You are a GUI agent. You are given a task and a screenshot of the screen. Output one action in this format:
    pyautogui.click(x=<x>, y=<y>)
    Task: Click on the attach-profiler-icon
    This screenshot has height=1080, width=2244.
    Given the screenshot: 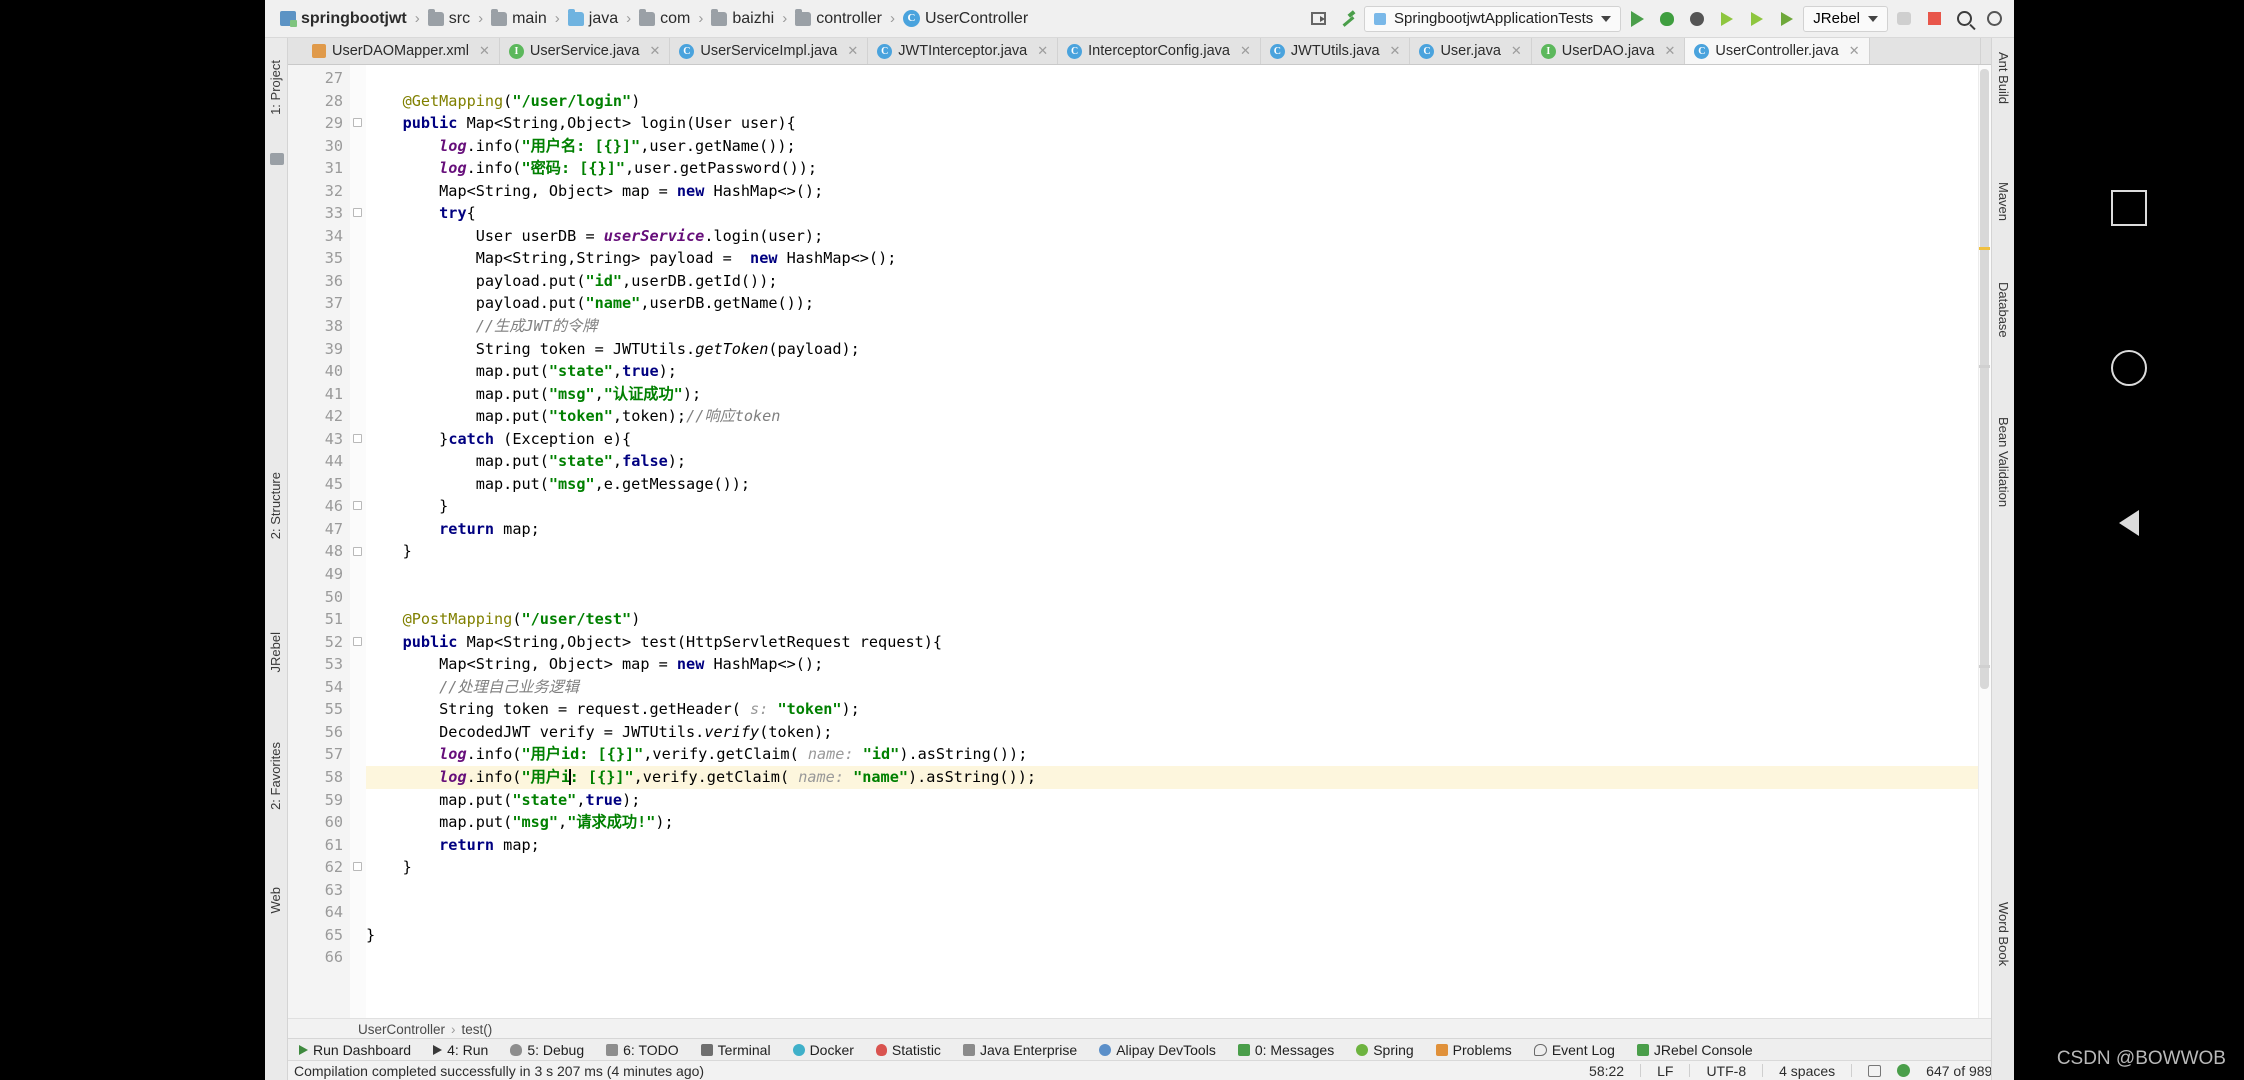 What is the action you would take?
    pyautogui.click(x=1904, y=19)
    